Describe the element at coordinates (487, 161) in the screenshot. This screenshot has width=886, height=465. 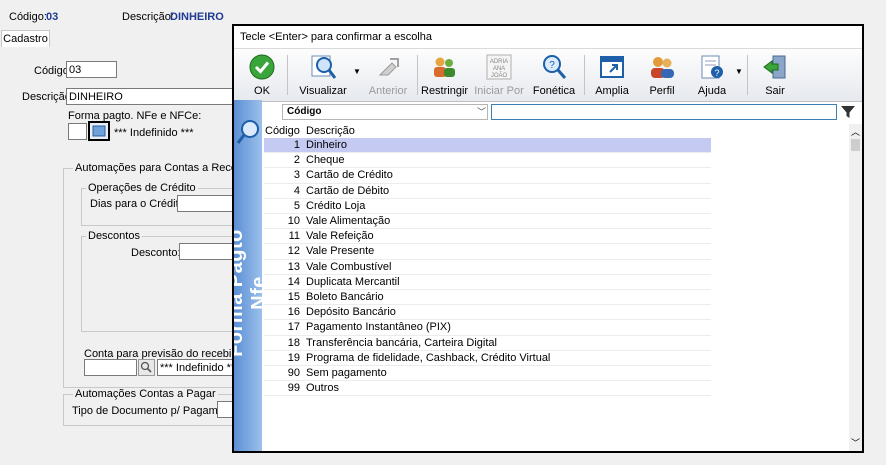
I see `table-row: 2 Cheque` at that location.